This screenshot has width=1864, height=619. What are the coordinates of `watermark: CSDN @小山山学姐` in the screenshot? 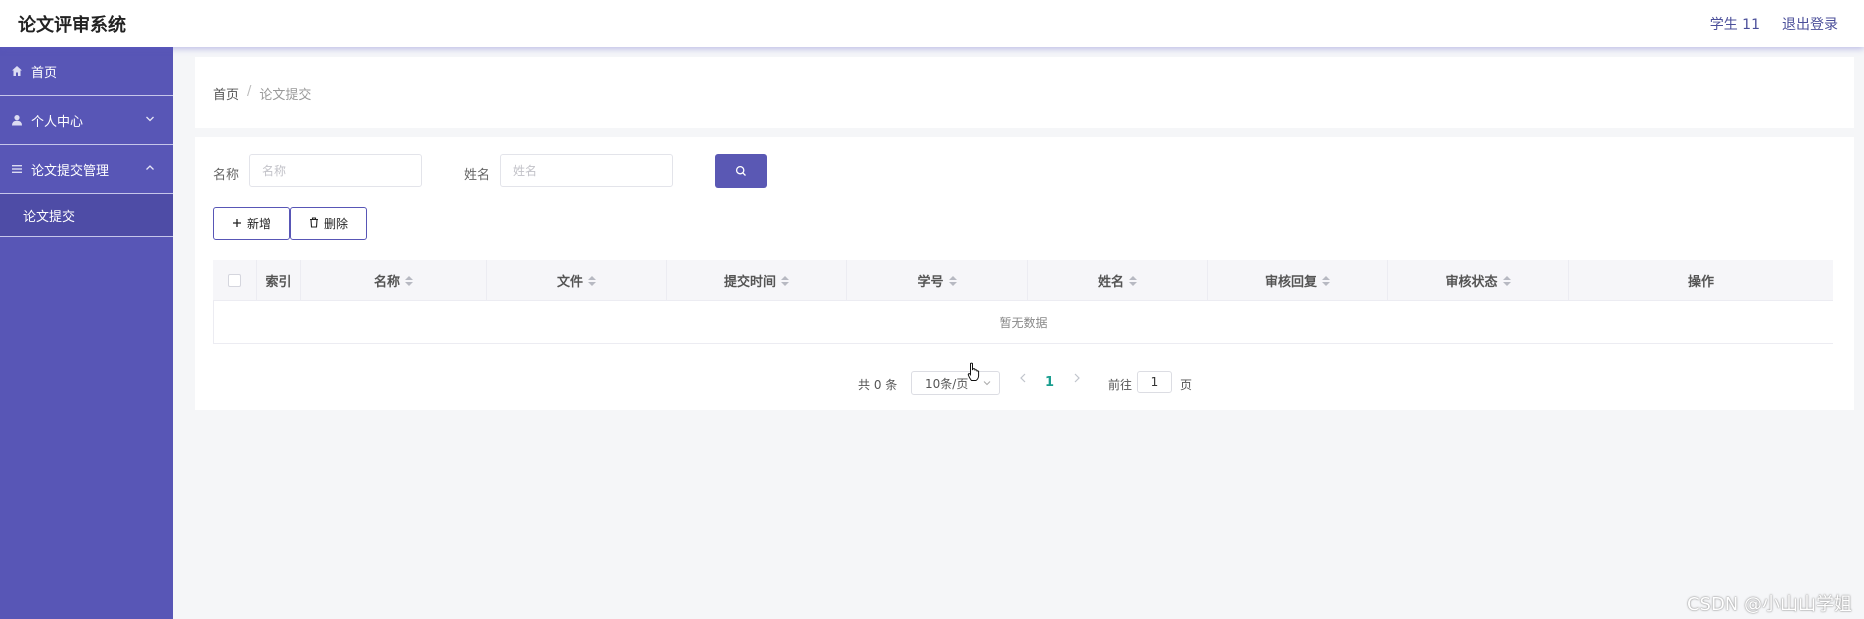 It's located at (1769, 604).